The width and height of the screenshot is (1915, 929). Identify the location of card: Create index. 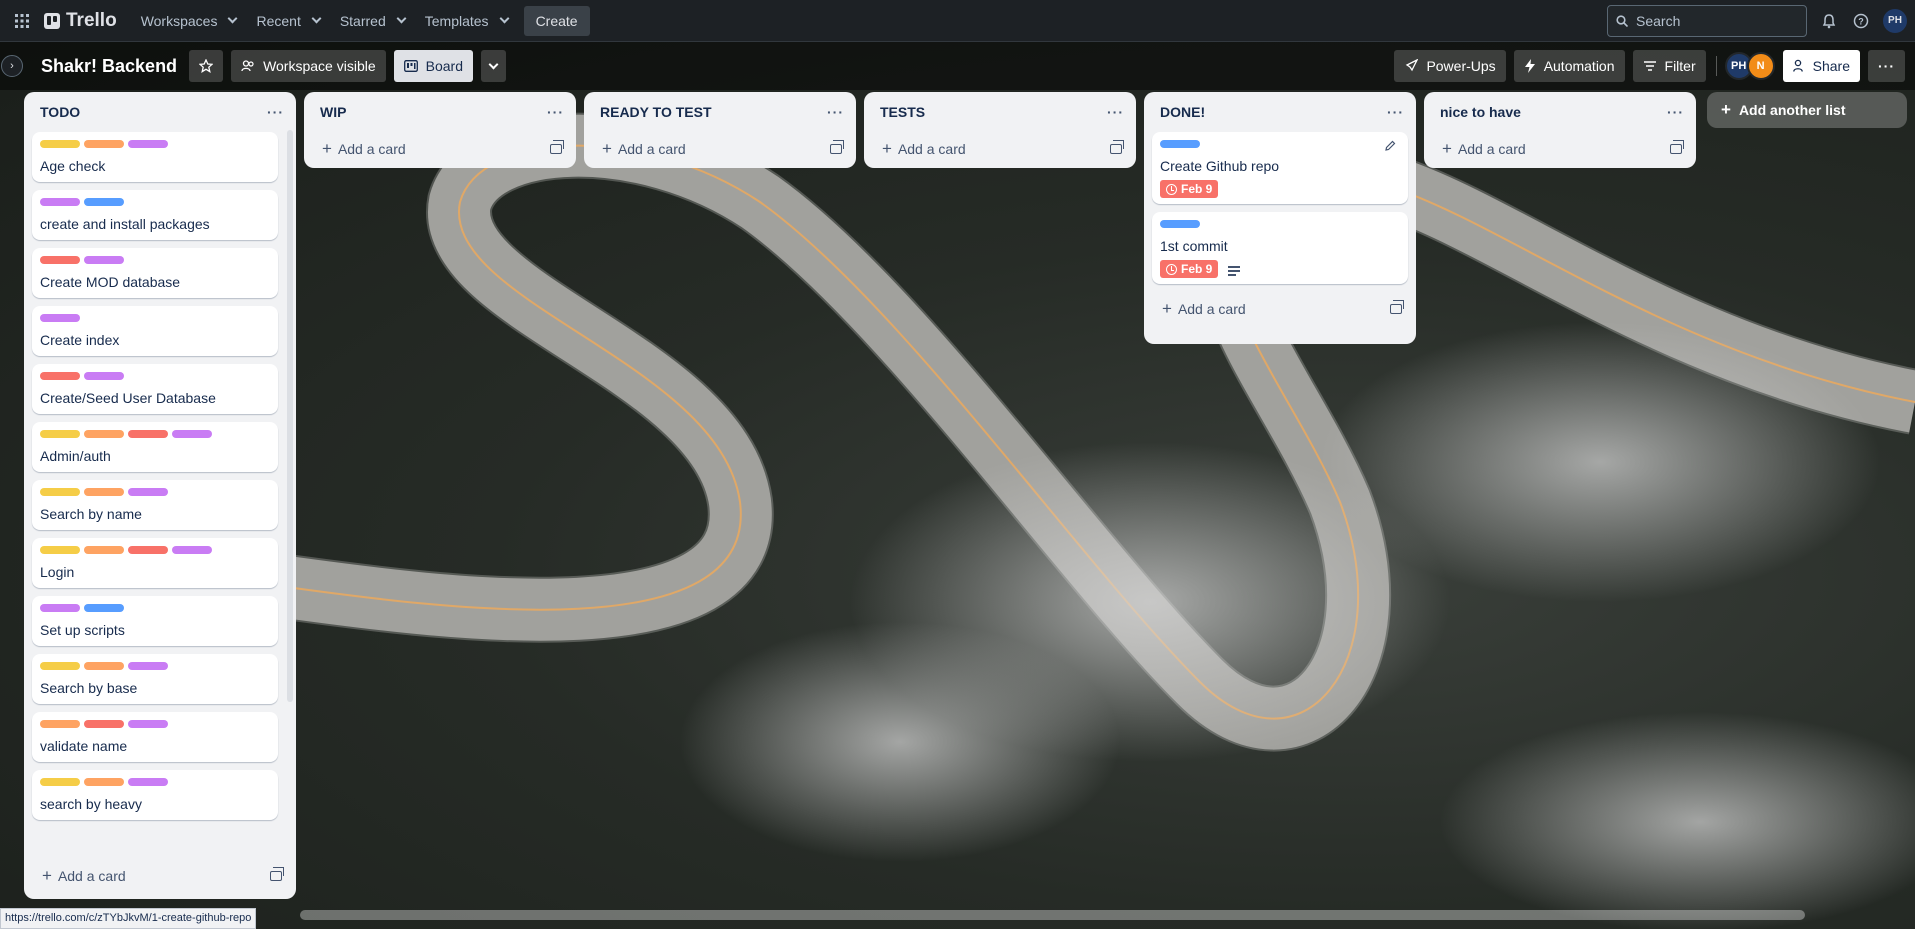
(155, 331).